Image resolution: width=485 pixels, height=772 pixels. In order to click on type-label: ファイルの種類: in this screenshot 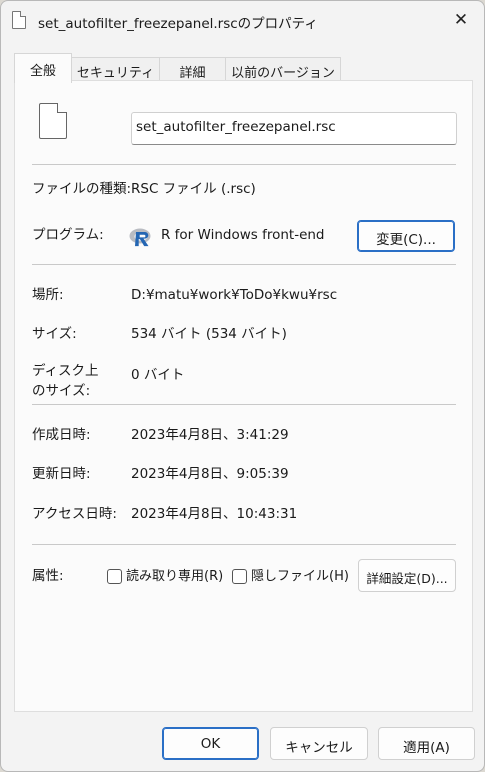, I will do `click(82, 189)`.